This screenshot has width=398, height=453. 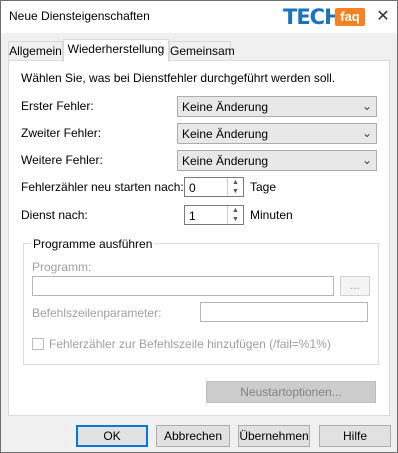 What do you see at coordinates (355, 436) in the screenshot?
I see `help-button: Hilfe` at bounding box center [355, 436].